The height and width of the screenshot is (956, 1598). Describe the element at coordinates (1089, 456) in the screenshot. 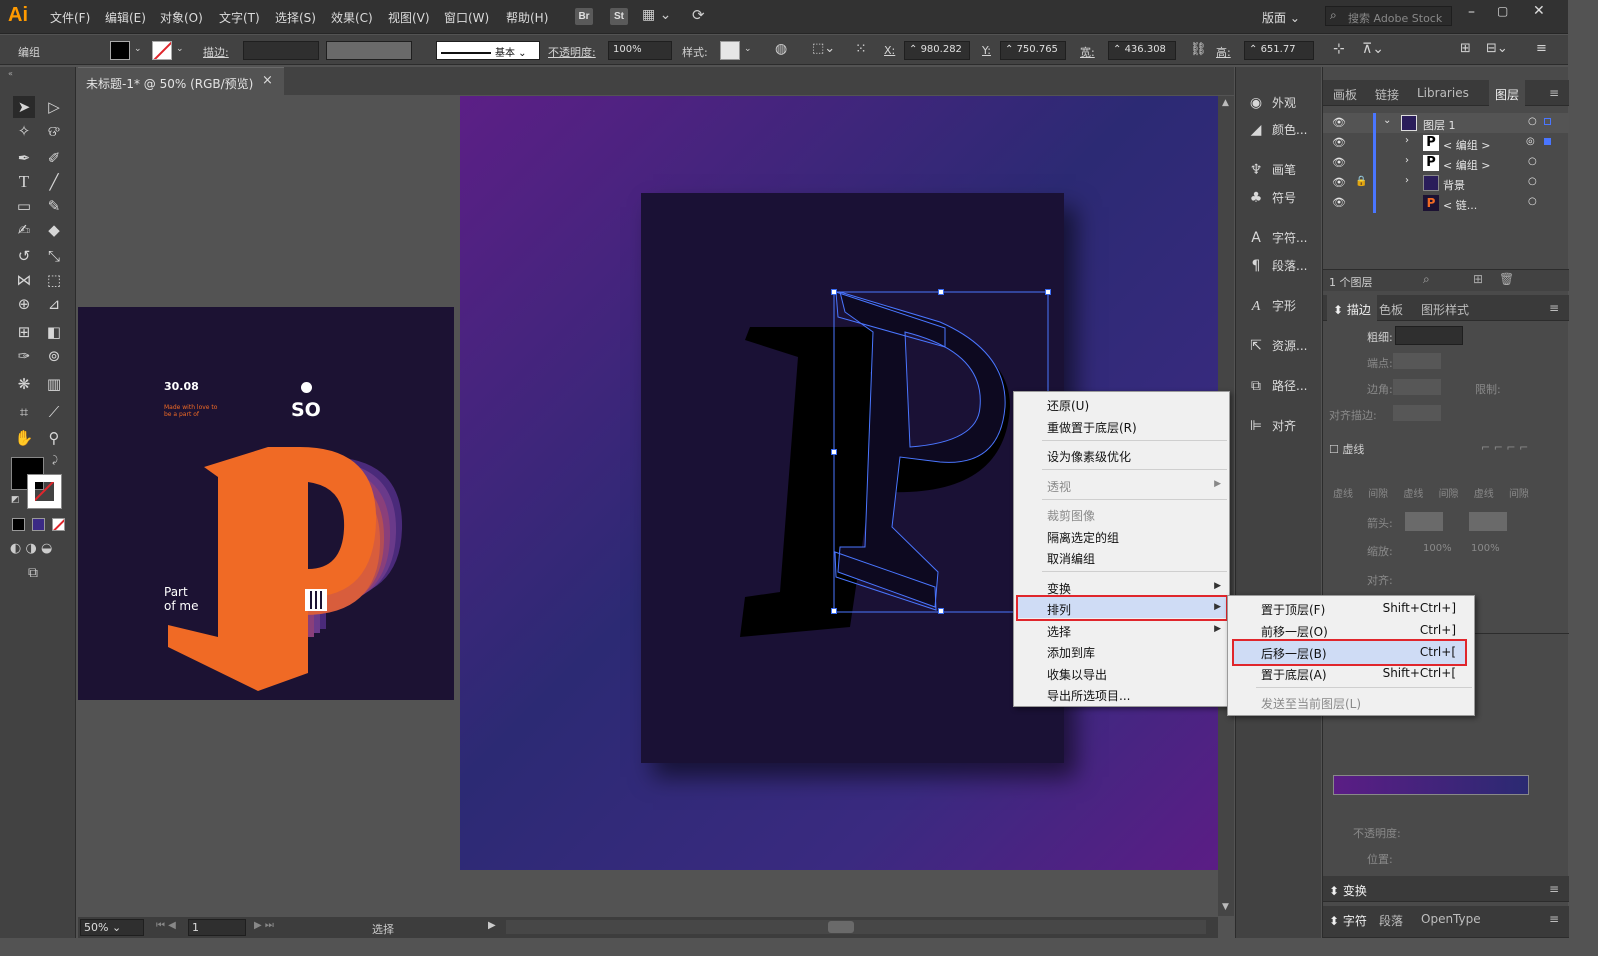

I see `menu-item-pixel-optimize: 设为像素级优化` at that location.